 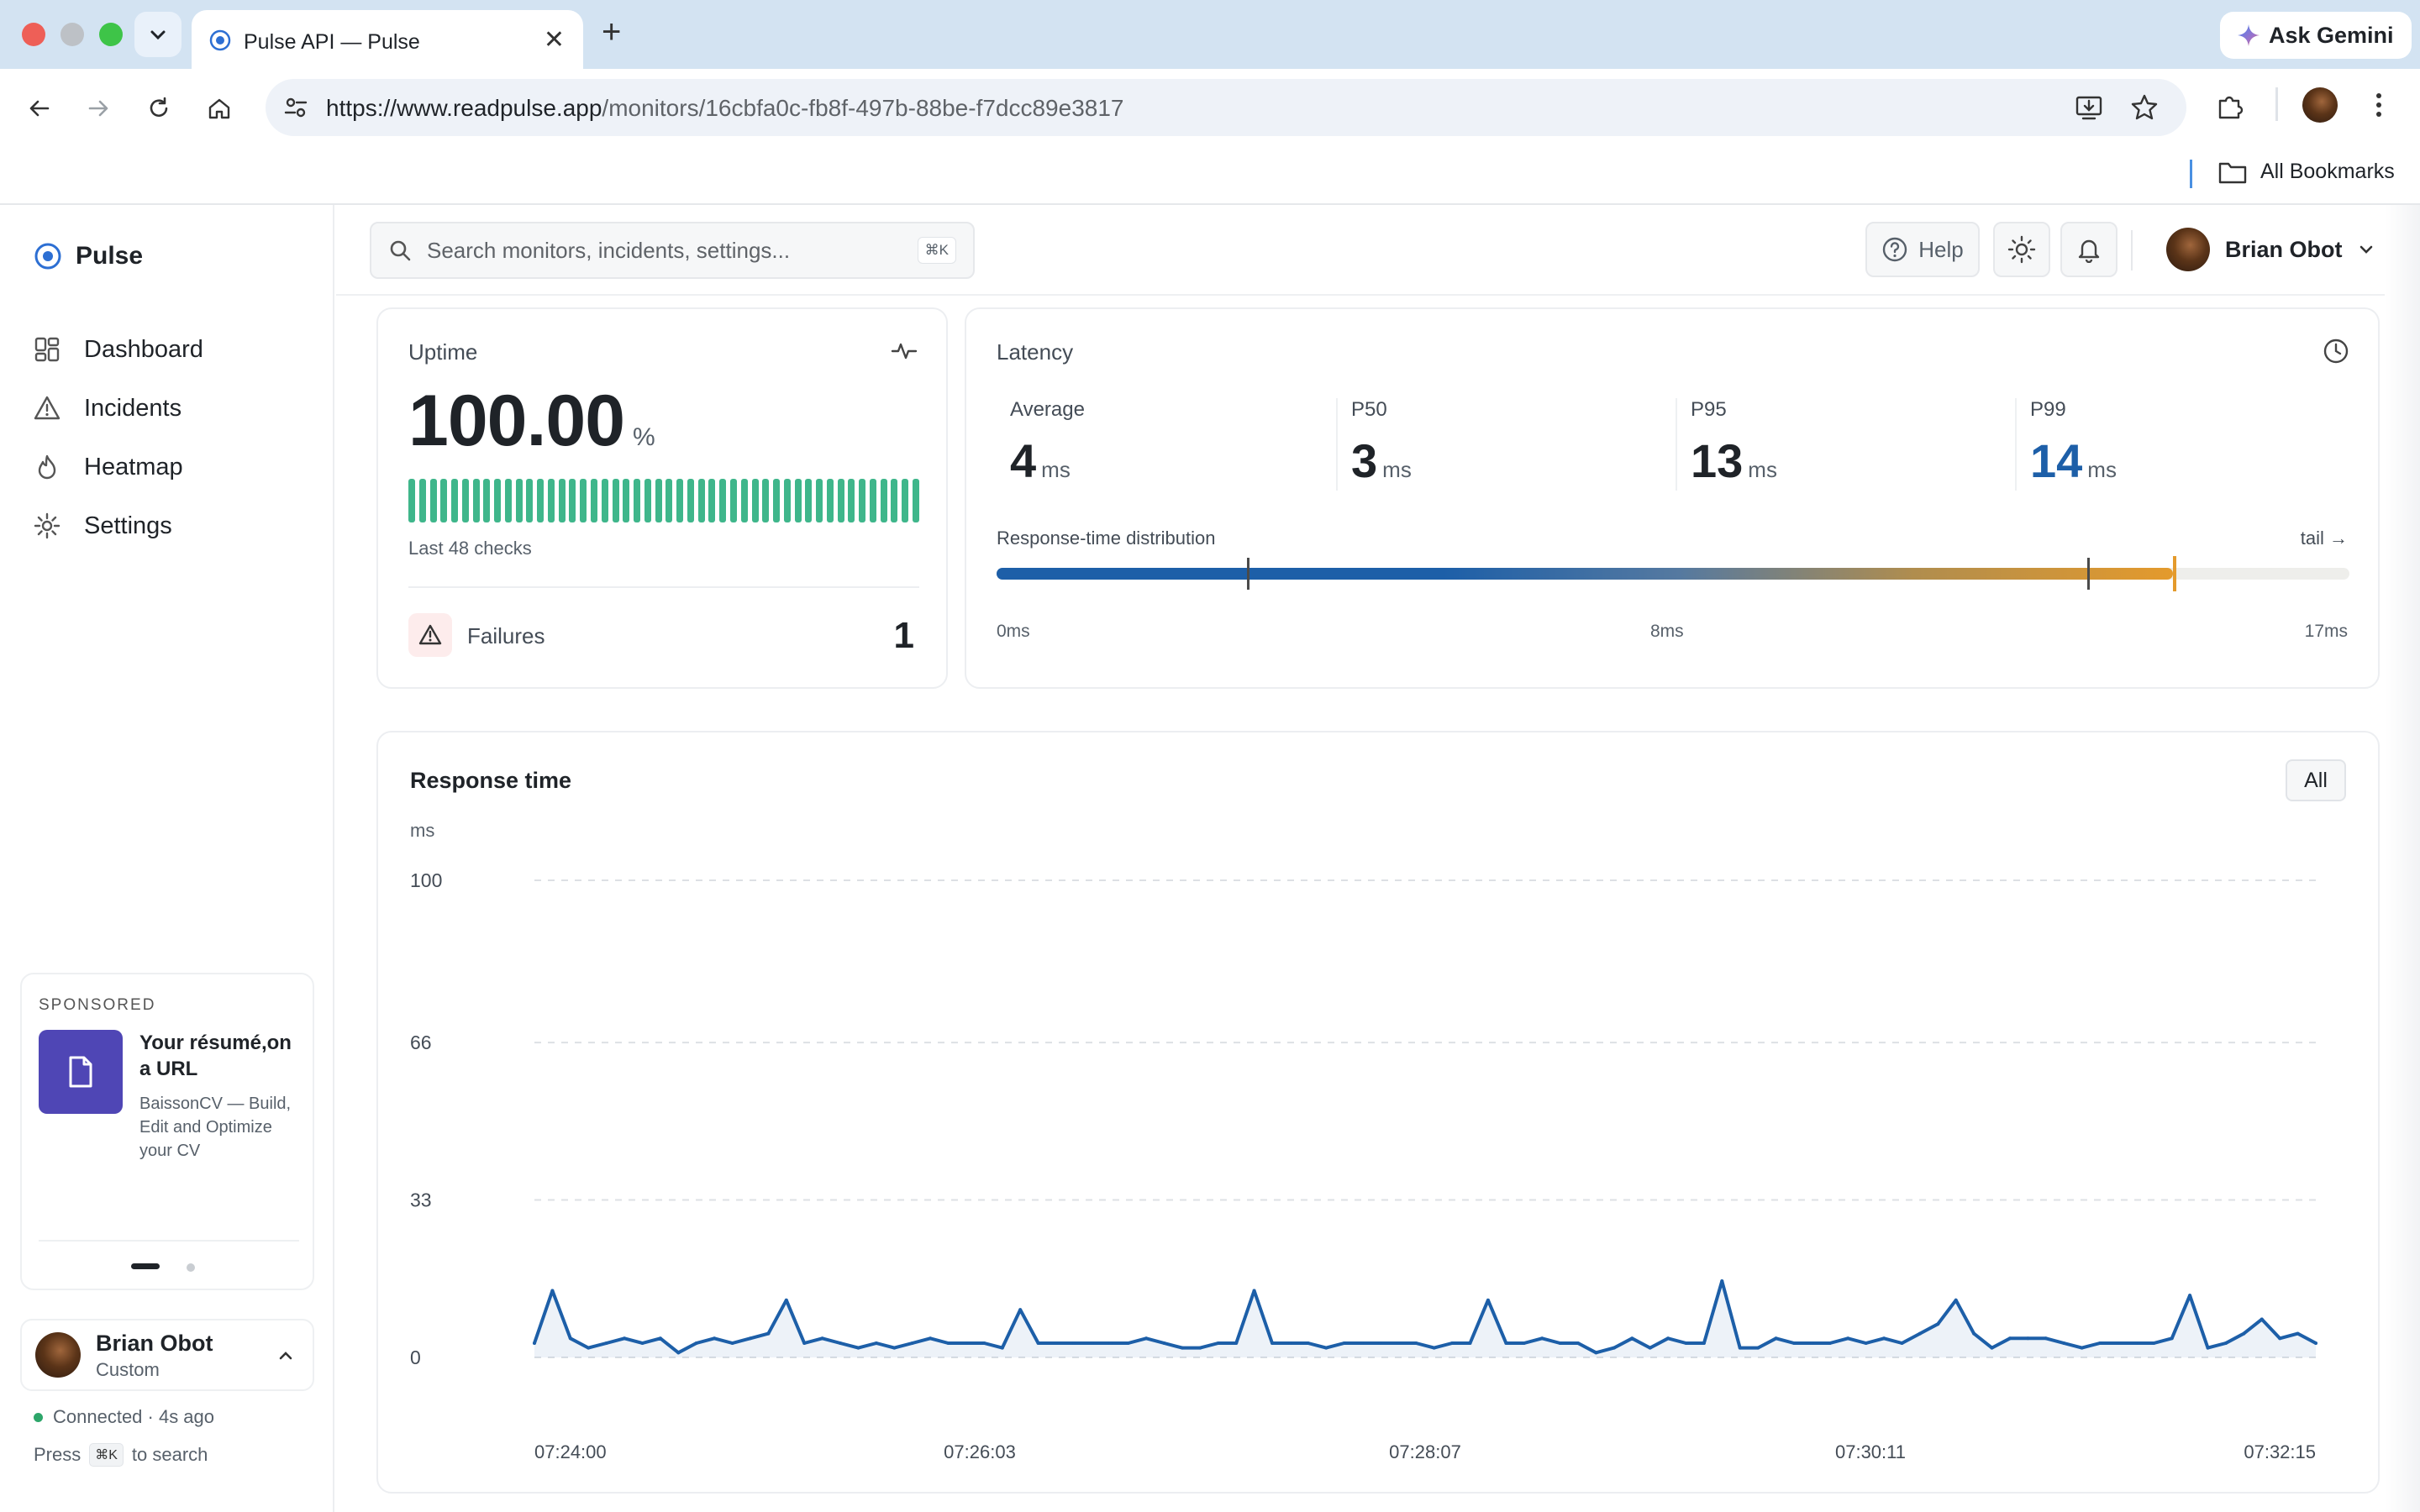 I want to click on help-button: Help, so click(x=1922, y=249).